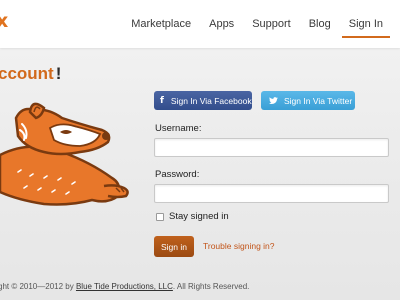 This screenshot has height=300, width=400. Describe the element at coordinates (271, 24) in the screenshot. I see `nav-support: Support` at that location.